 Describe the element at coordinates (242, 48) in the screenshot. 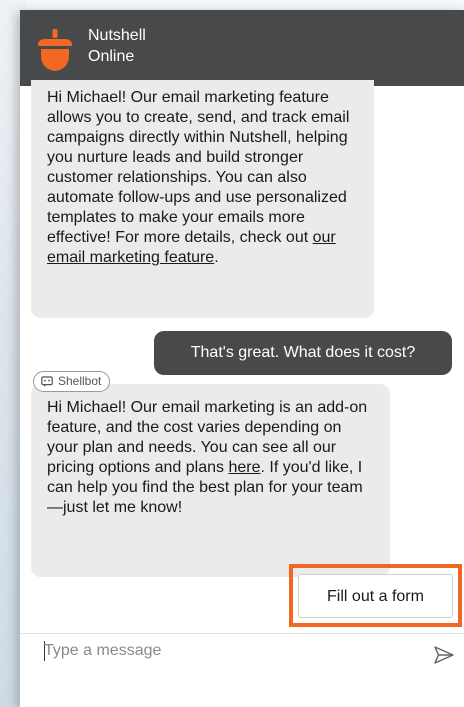

I see `chat-header: Nutshell Online` at that location.